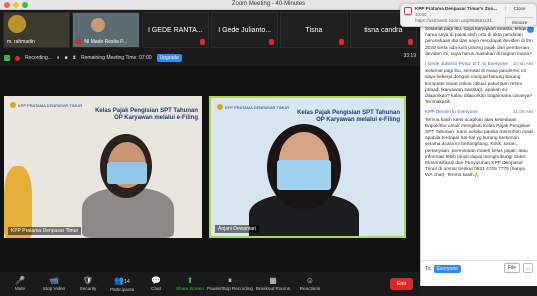  Describe the element at coordinates (451, 113) in the screenshot. I see `chat-sender: KPP Denlim to Everyone` at that location.